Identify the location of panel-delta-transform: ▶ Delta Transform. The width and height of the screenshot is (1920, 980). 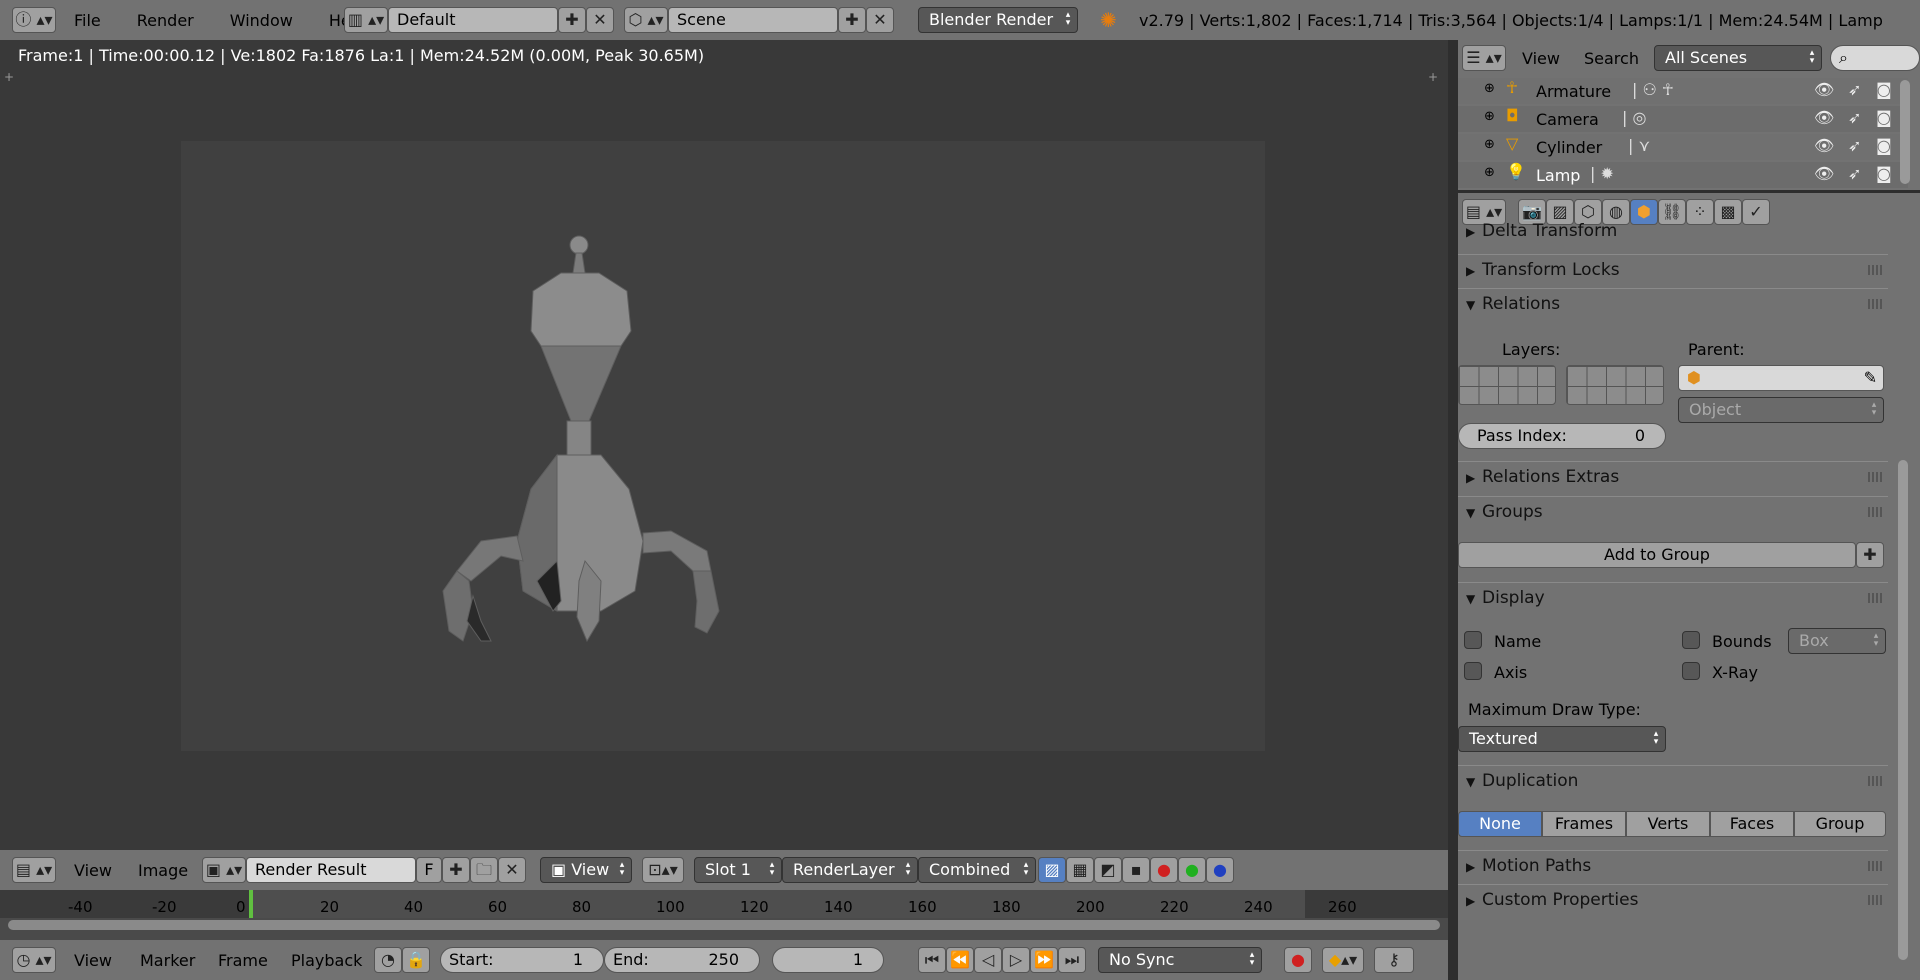
(1673, 233).